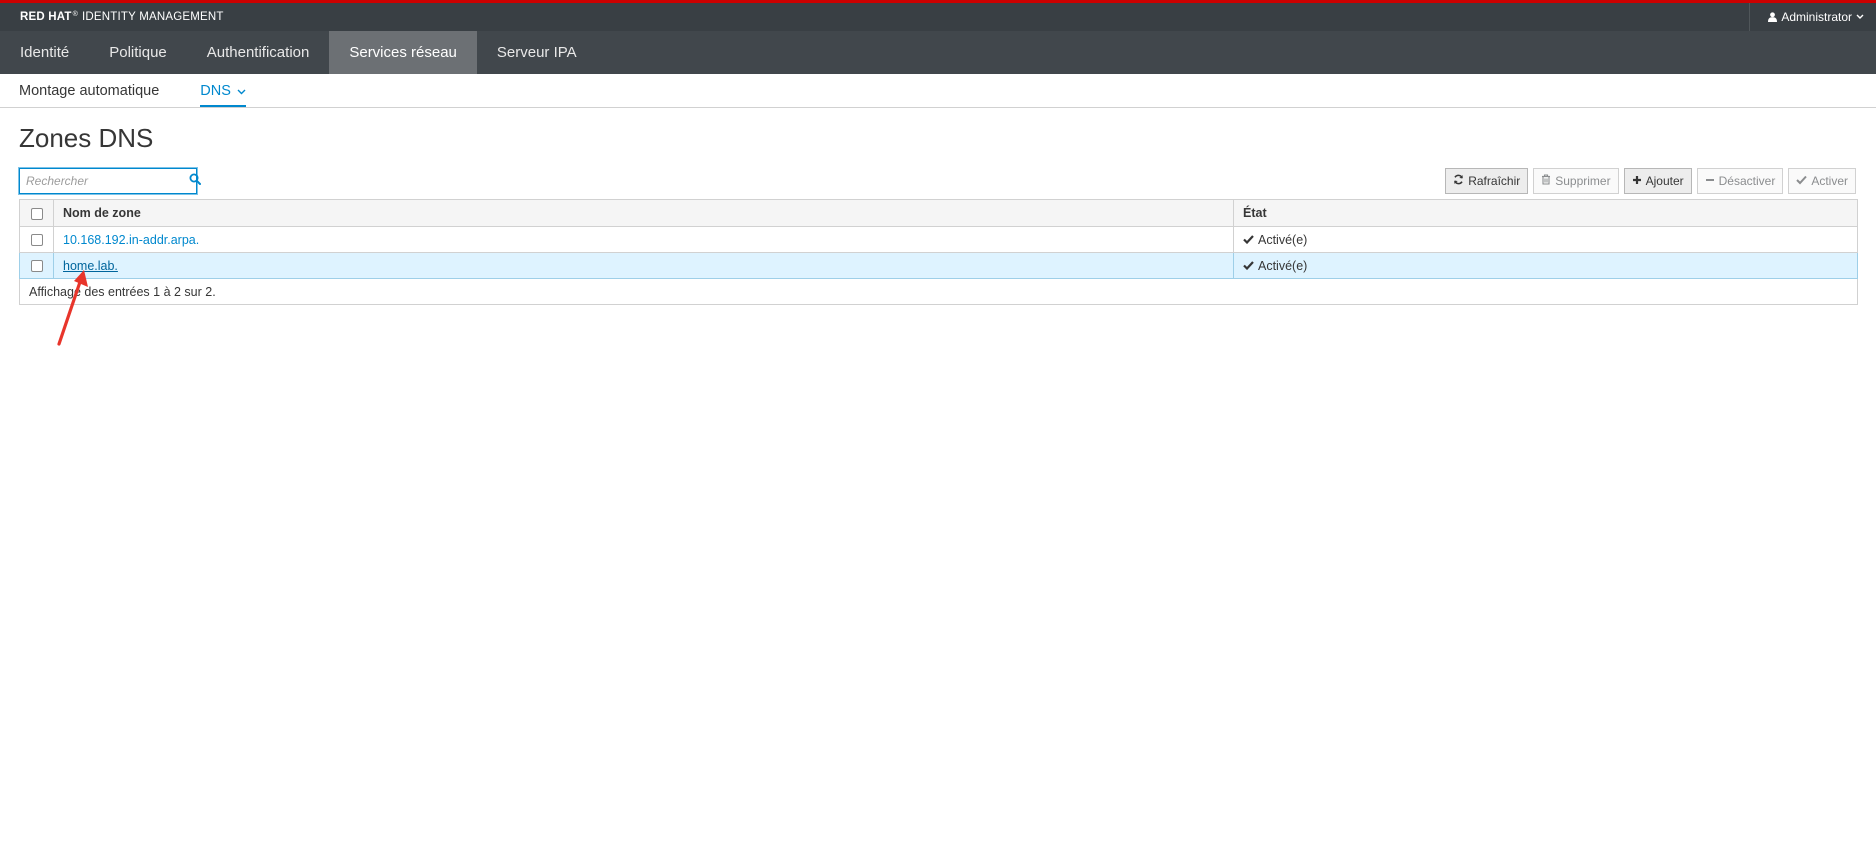  Describe the element at coordinates (1546, 181) in the screenshot. I see `trash-icon` at that location.